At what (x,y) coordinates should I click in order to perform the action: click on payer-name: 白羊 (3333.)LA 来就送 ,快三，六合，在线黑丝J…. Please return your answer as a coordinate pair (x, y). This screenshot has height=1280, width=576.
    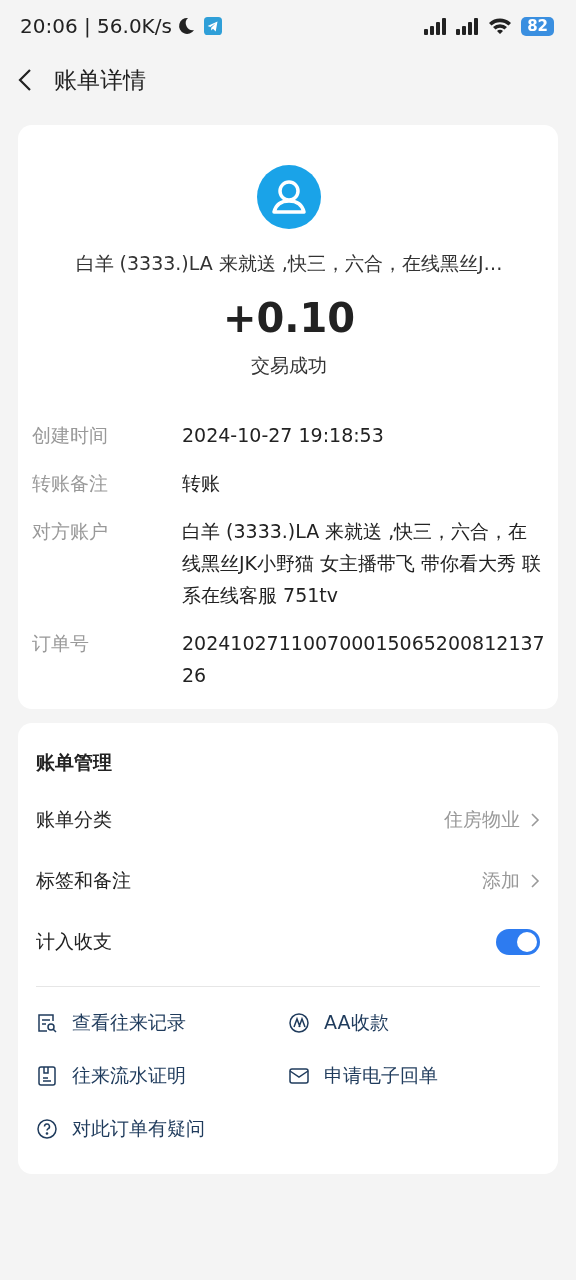
    Looking at the image, I should click on (289, 263).